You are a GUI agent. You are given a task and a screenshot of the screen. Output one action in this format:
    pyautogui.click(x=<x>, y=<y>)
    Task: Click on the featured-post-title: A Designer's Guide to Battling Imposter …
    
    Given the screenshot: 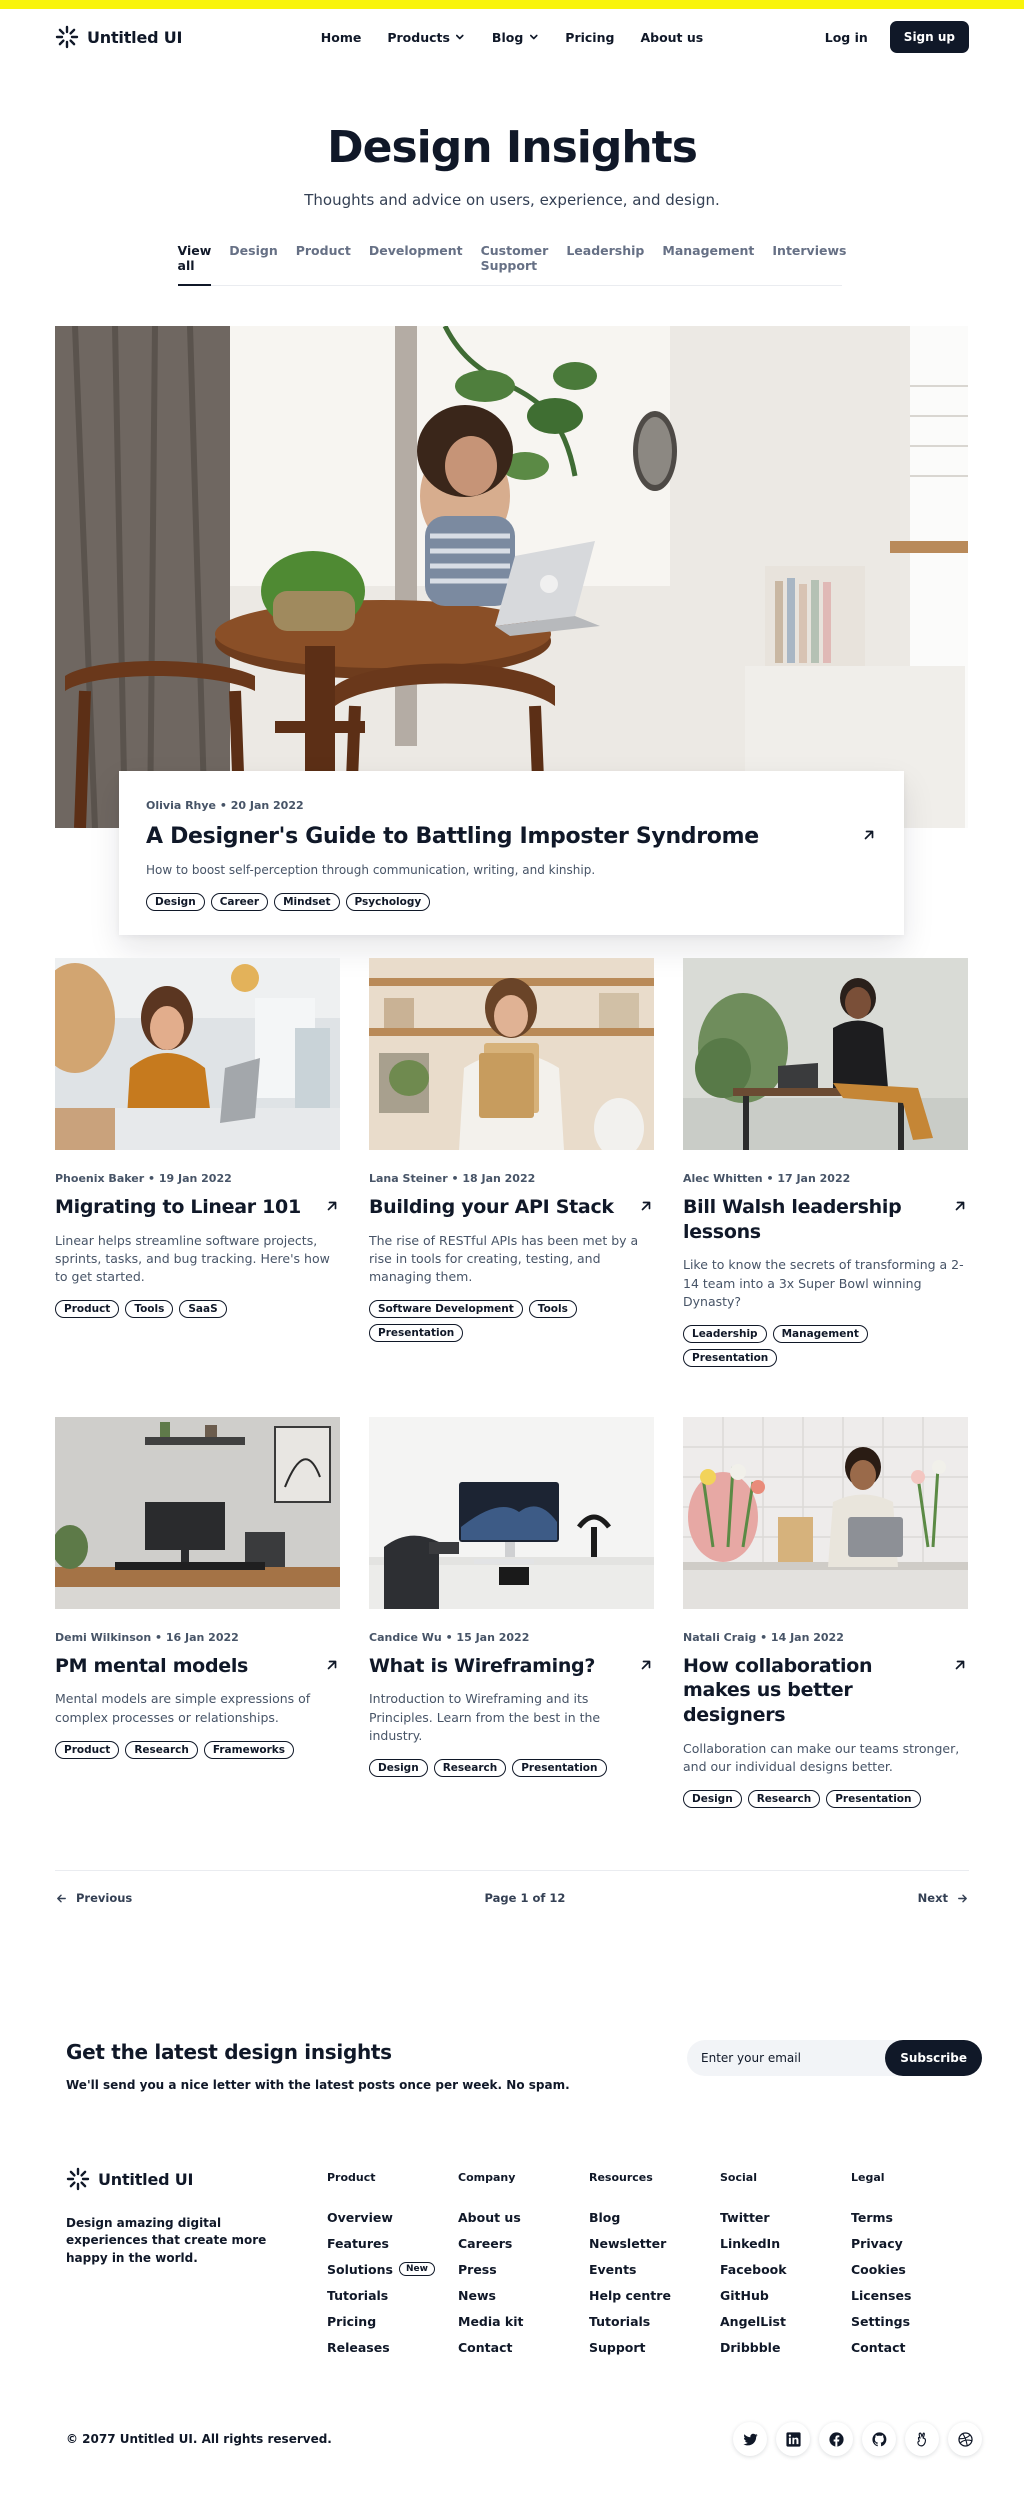 What is the action you would take?
    pyautogui.click(x=452, y=836)
    